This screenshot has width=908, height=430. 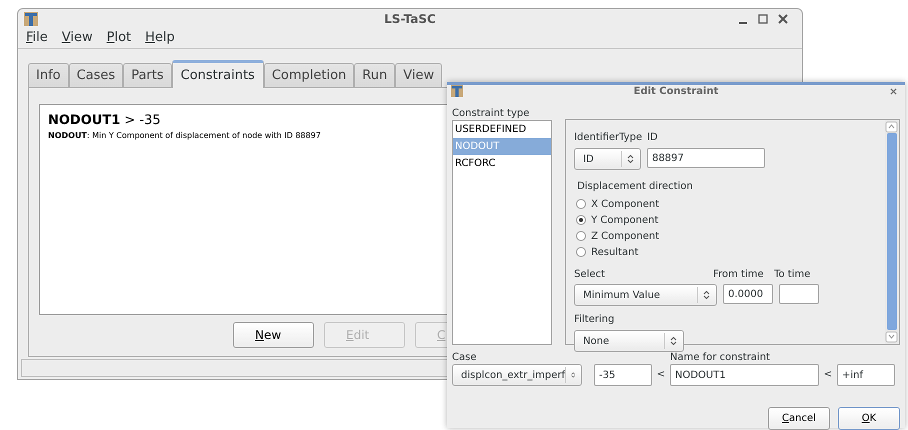 What do you see at coordinates (748, 294) in the screenshot?
I see `input-field: 0.0000` at bounding box center [748, 294].